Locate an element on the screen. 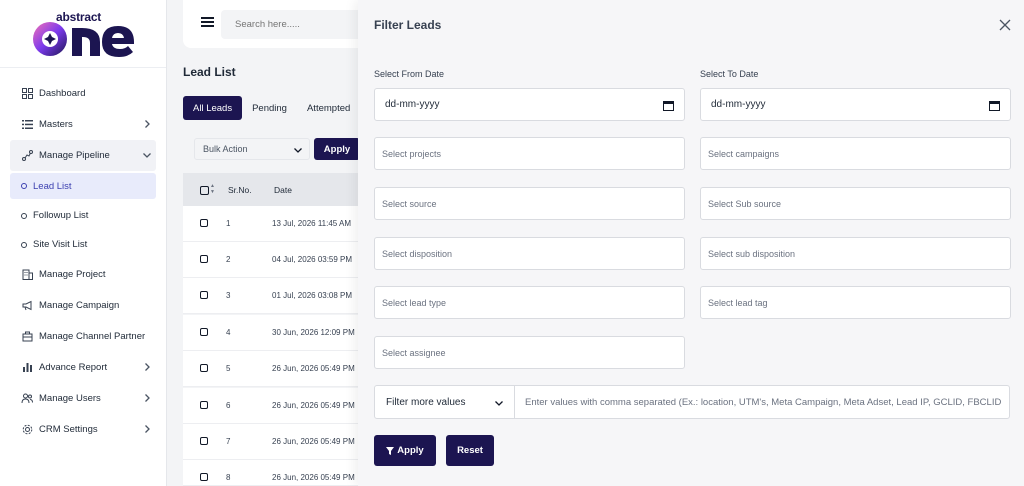  filter-more-values-select: Filter more values is located at coordinates (445, 402).